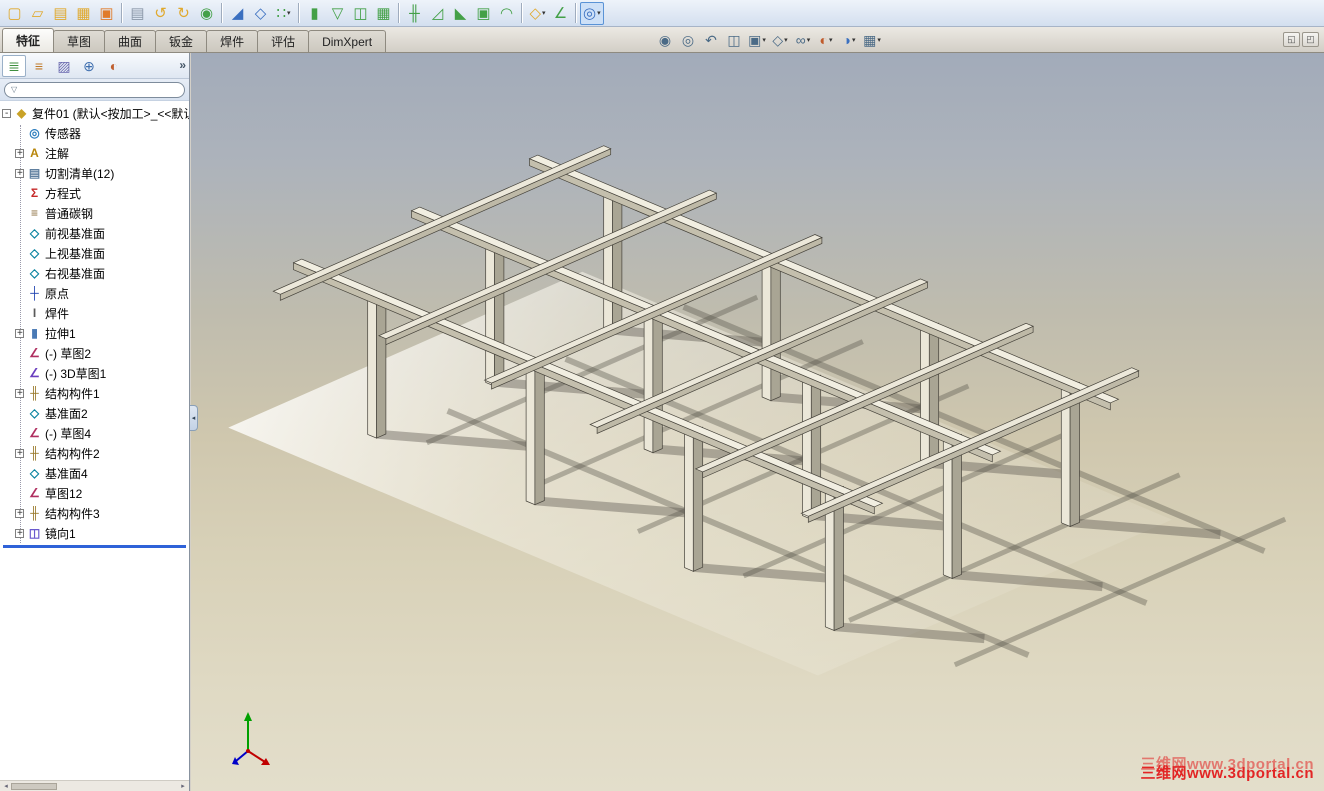 Image resolution: width=1324 pixels, height=791 pixels. What do you see at coordinates (130, 41) in the screenshot?
I see `tab-surfaces: 曲面` at bounding box center [130, 41].